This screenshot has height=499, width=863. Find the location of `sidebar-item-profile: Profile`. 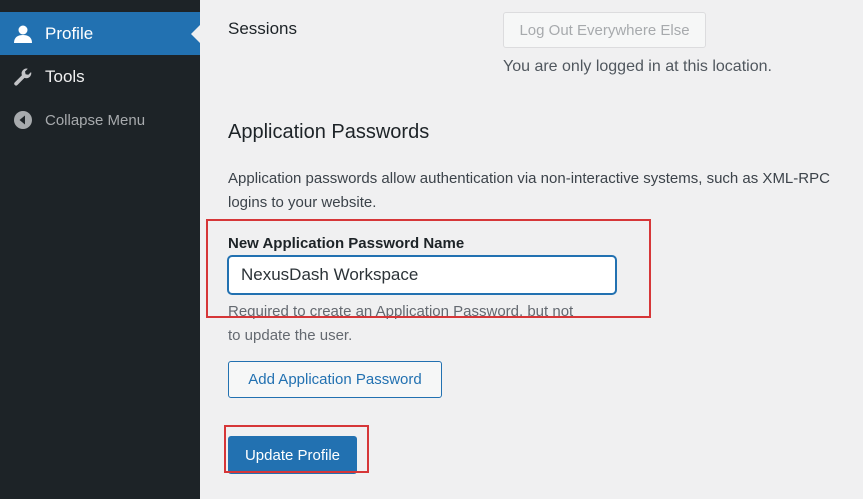

sidebar-item-profile: Profile is located at coordinates (100, 33).